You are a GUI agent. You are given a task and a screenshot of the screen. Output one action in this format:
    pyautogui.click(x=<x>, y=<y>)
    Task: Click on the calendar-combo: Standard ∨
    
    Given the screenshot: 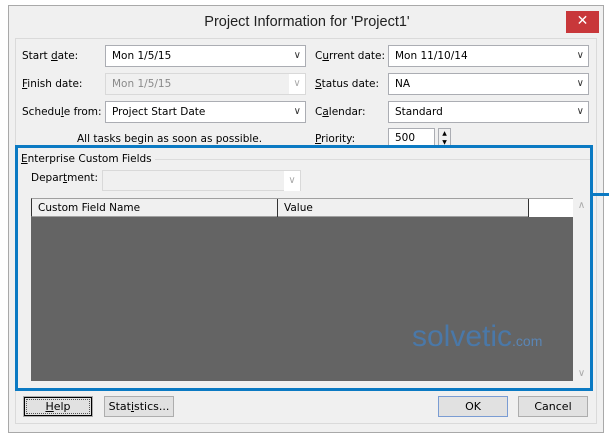 What is the action you would take?
    pyautogui.click(x=488, y=112)
    